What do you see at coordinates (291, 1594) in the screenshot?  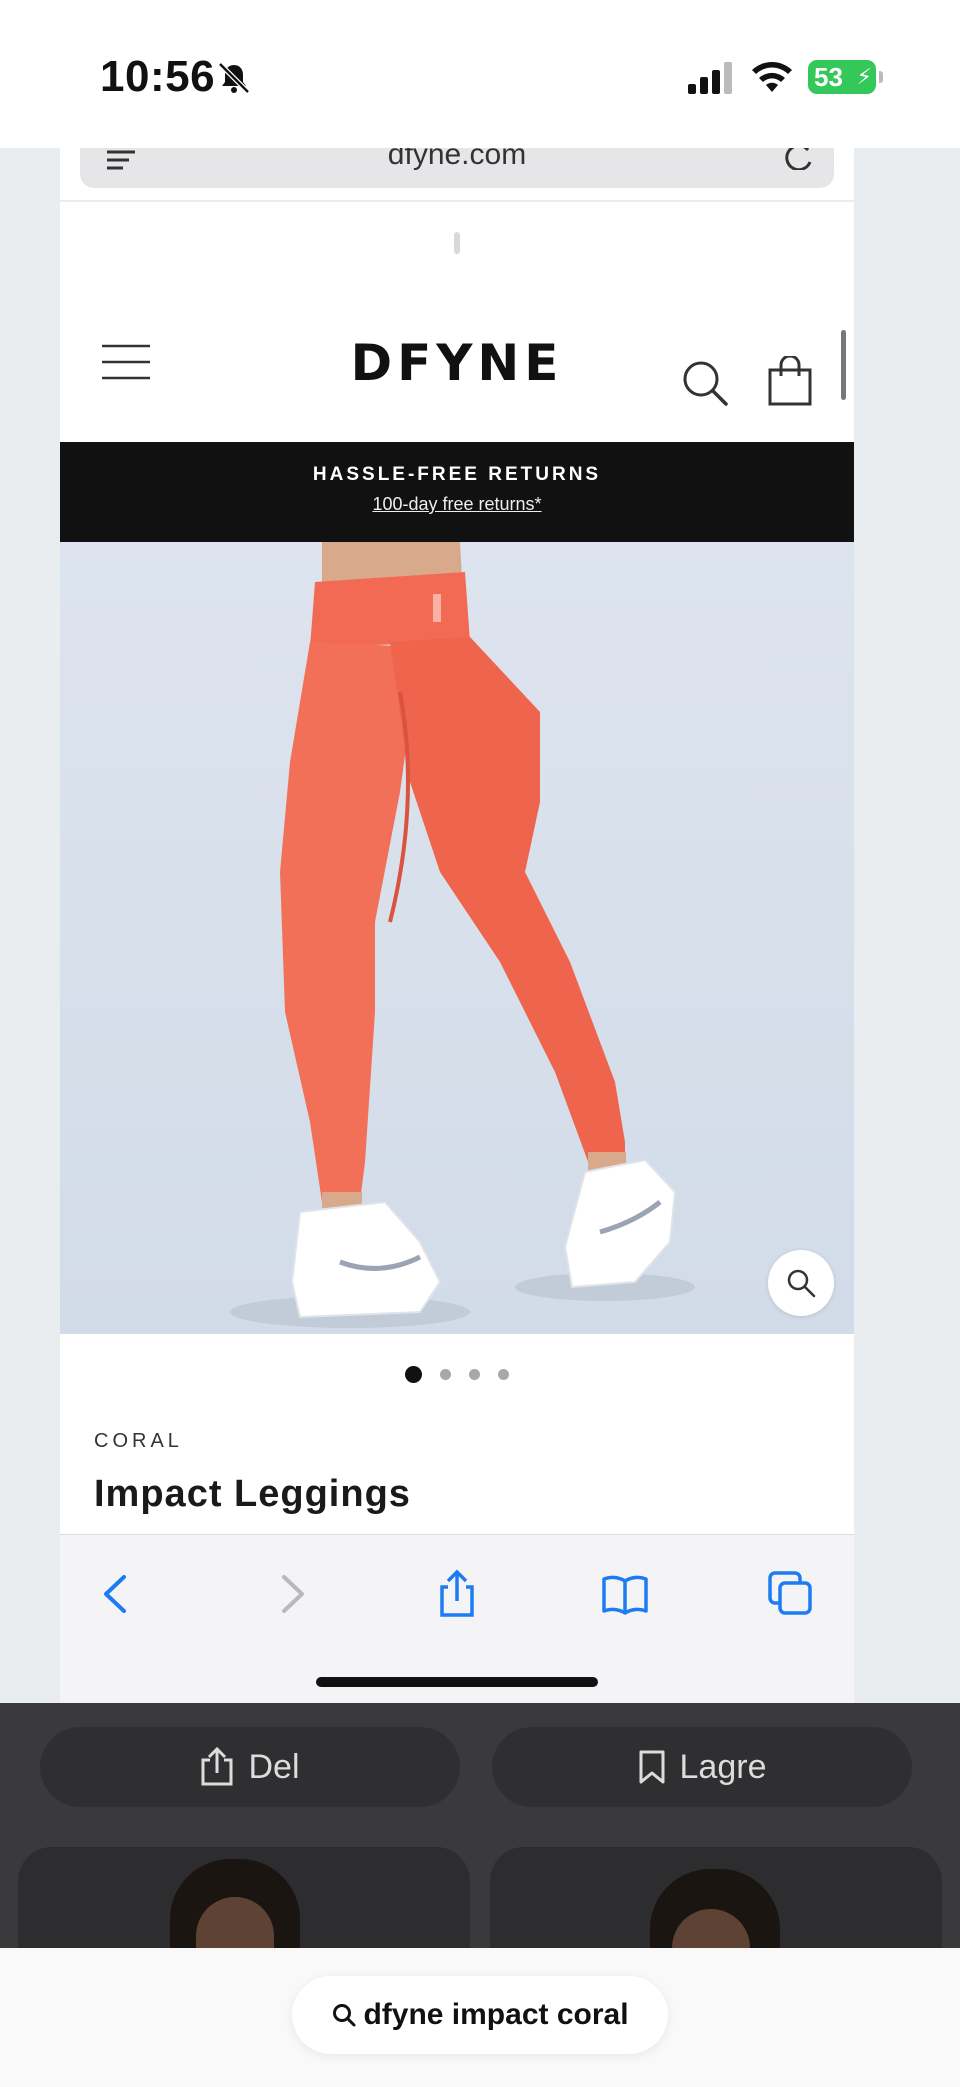 I see `forward-icon` at bounding box center [291, 1594].